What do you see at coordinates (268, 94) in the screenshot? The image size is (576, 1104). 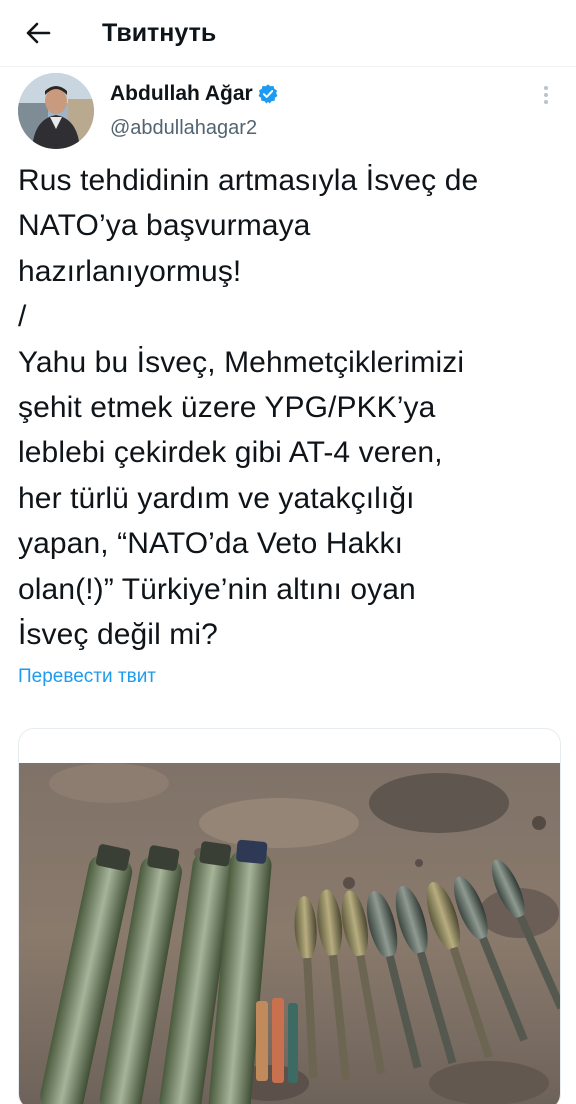 I see `verified-badge-icon` at bounding box center [268, 94].